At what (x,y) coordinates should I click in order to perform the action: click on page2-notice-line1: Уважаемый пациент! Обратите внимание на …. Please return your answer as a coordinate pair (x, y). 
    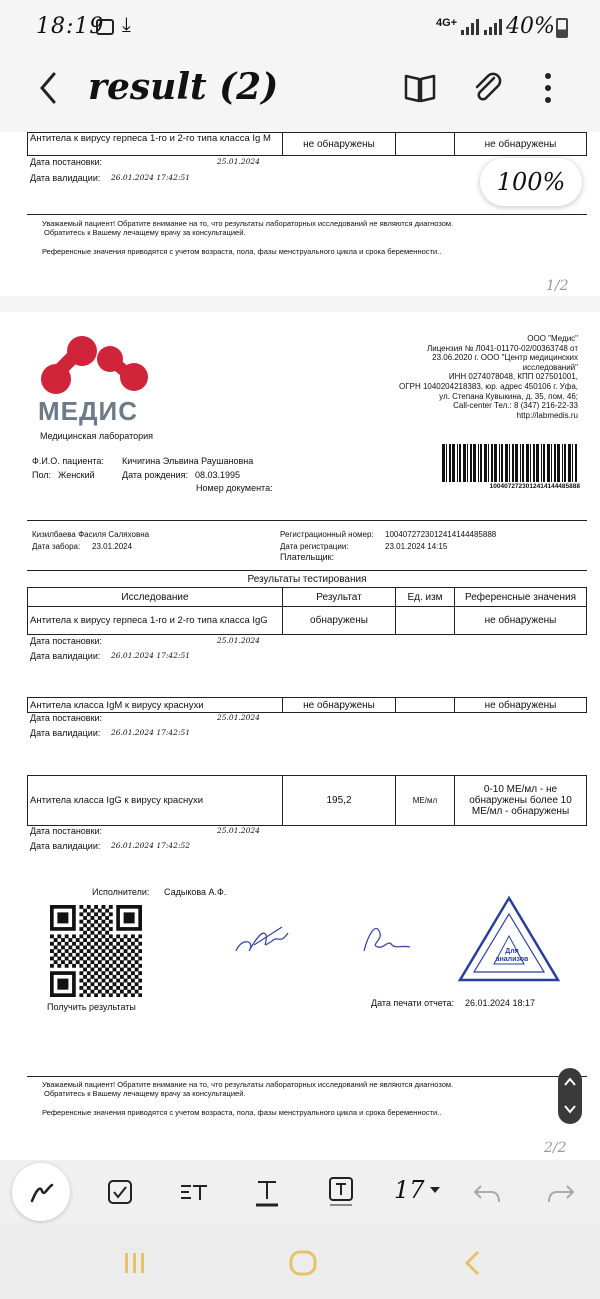
    Looking at the image, I should click on (248, 1084).